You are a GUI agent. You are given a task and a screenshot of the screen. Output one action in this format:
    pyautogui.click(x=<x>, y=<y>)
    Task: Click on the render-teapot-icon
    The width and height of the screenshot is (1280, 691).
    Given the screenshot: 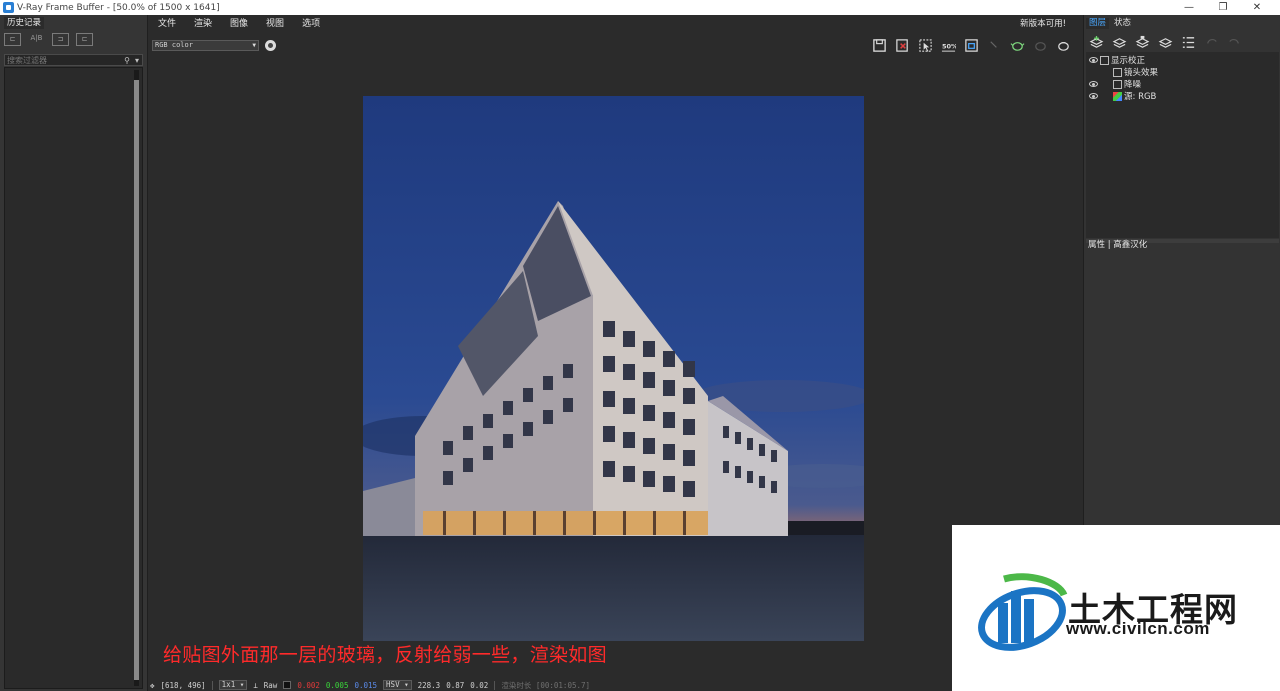 What is the action you would take?
    pyautogui.click(x=1017, y=45)
    